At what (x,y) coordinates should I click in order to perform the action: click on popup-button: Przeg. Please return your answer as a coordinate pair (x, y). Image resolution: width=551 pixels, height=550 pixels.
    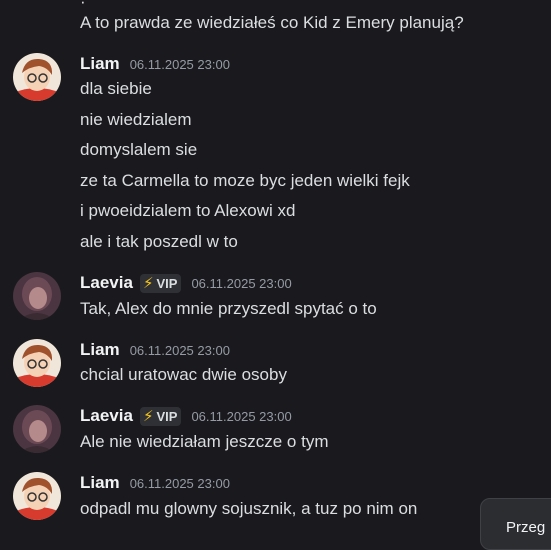
    Looking at the image, I should click on (515, 524).